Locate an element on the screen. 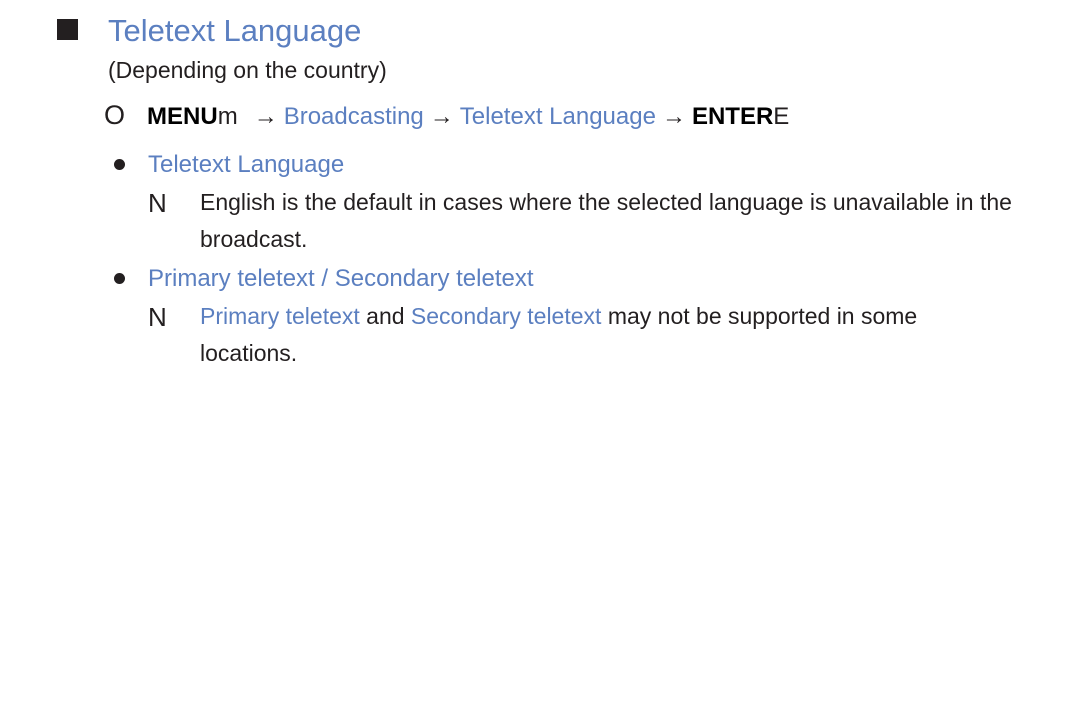  menu-path-icon: O is located at coordinates (115, 115).